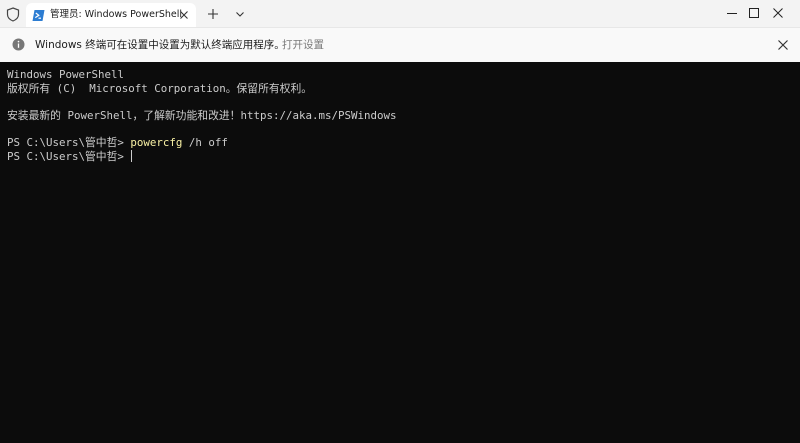 The height and width of the screenshot is (443, 800). What do you see at coordinates (205, 142) in the screenshot?
I see `command-args: /h off` at bounding box center [205, 142].